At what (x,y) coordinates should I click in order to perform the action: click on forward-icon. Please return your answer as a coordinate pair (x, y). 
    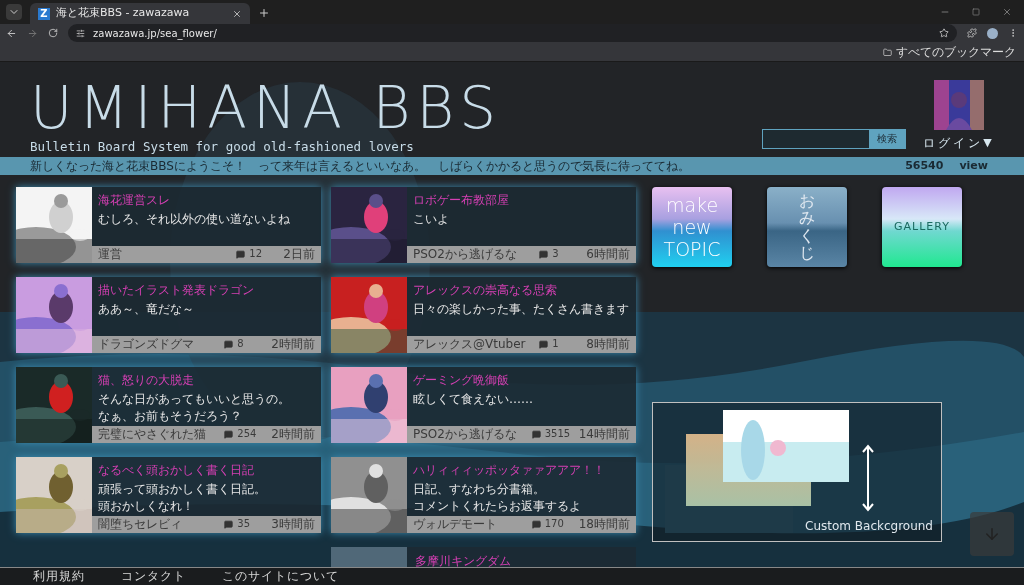
    Looking at the image, I should click on (32, 33).